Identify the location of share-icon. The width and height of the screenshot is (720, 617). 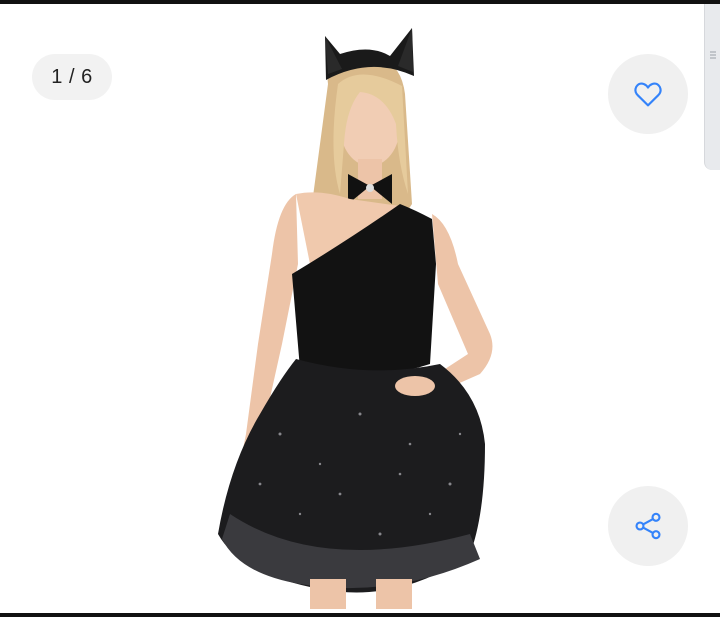
(648, 526).